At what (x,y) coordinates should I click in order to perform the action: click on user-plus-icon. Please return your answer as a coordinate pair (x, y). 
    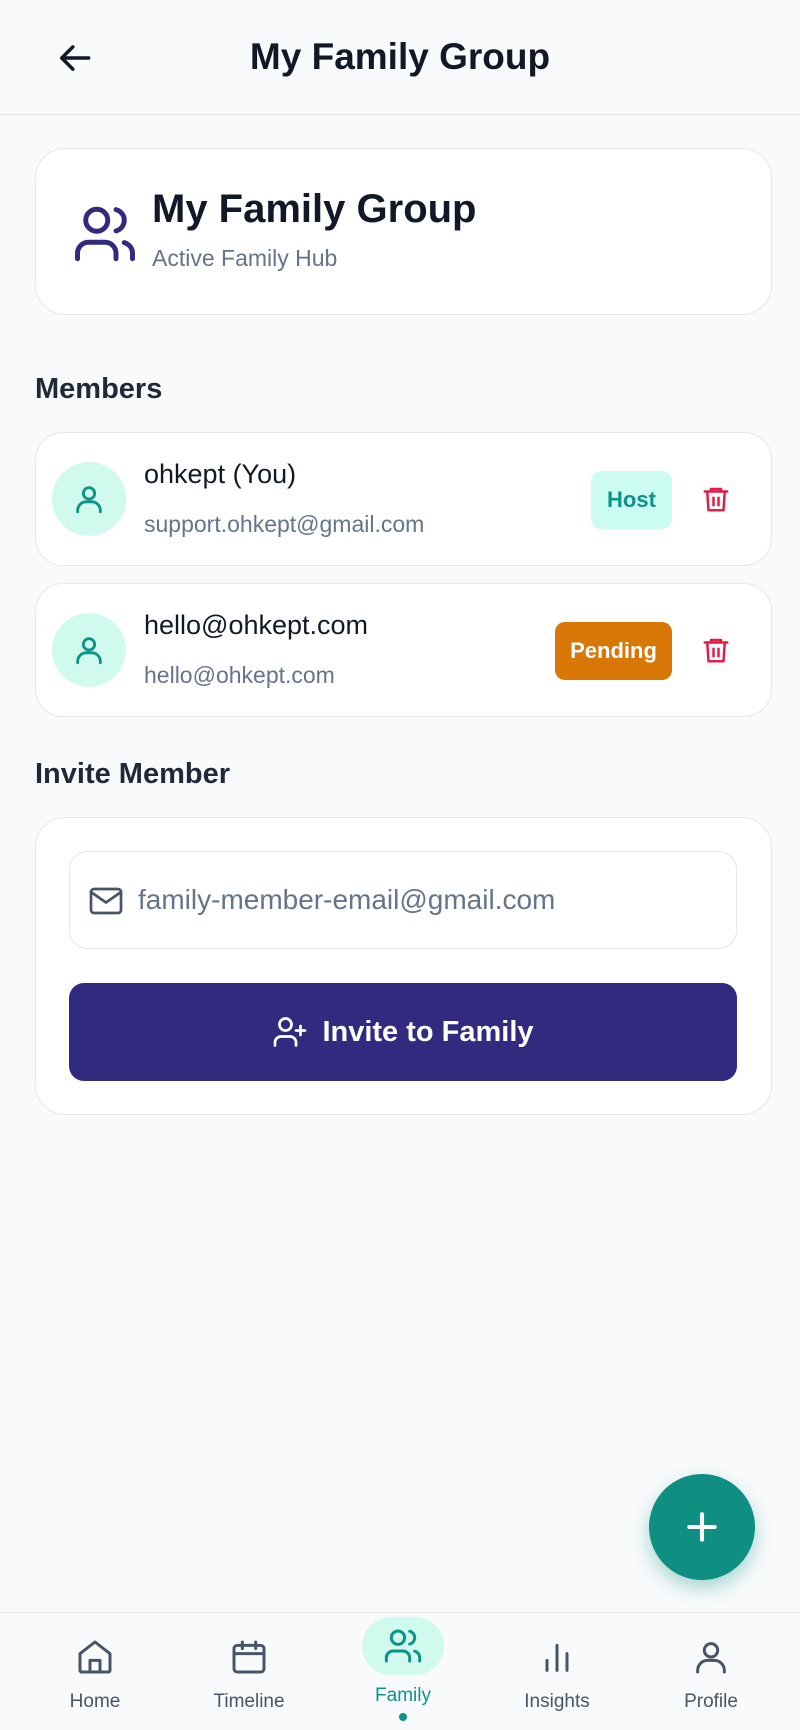
    Looking at the image, I should click on (290, 1032).